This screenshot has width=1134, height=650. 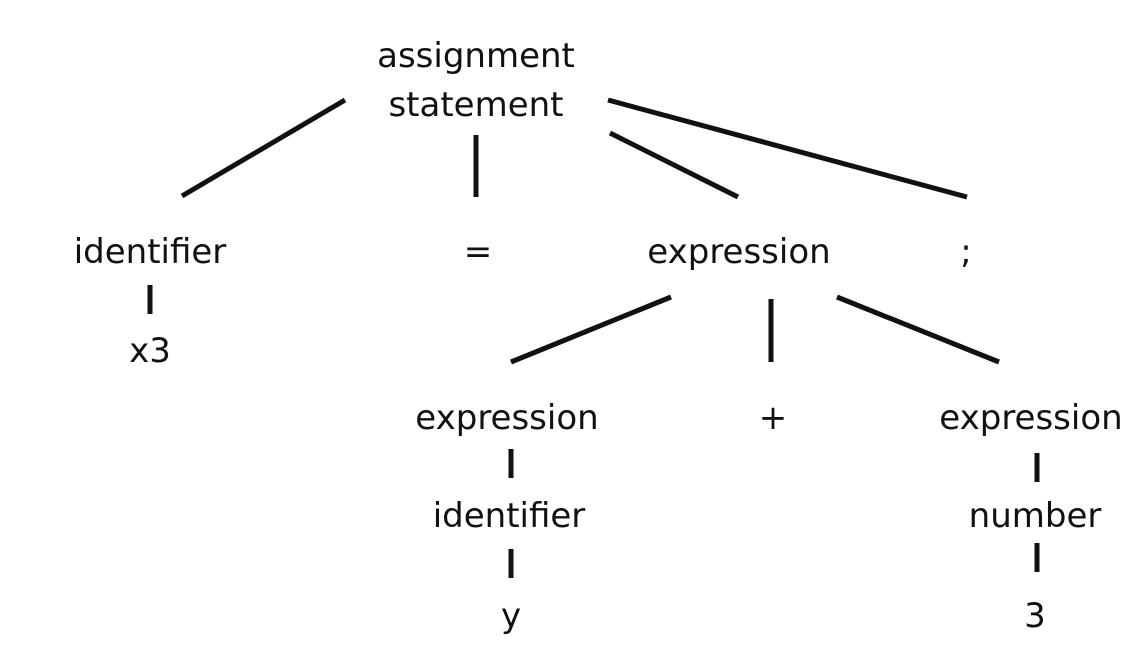 What do you see at coordinates (918, 329) in the screenshot?
I see `edge-expression-right` at bounding box center [918, 329].